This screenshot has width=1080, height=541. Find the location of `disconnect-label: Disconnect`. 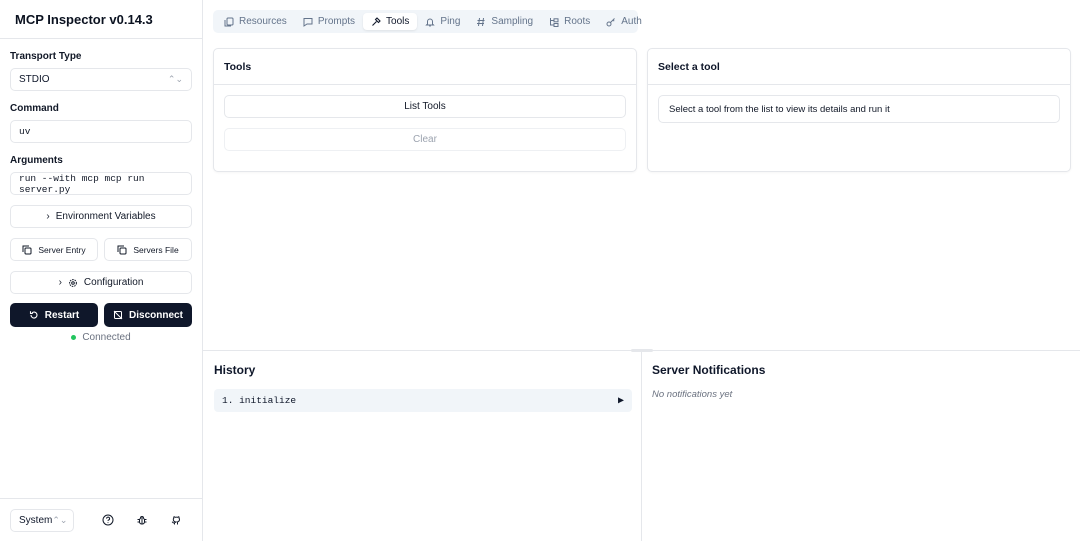

disconnect-label: Disconnect is located at coordinates (156, 315).